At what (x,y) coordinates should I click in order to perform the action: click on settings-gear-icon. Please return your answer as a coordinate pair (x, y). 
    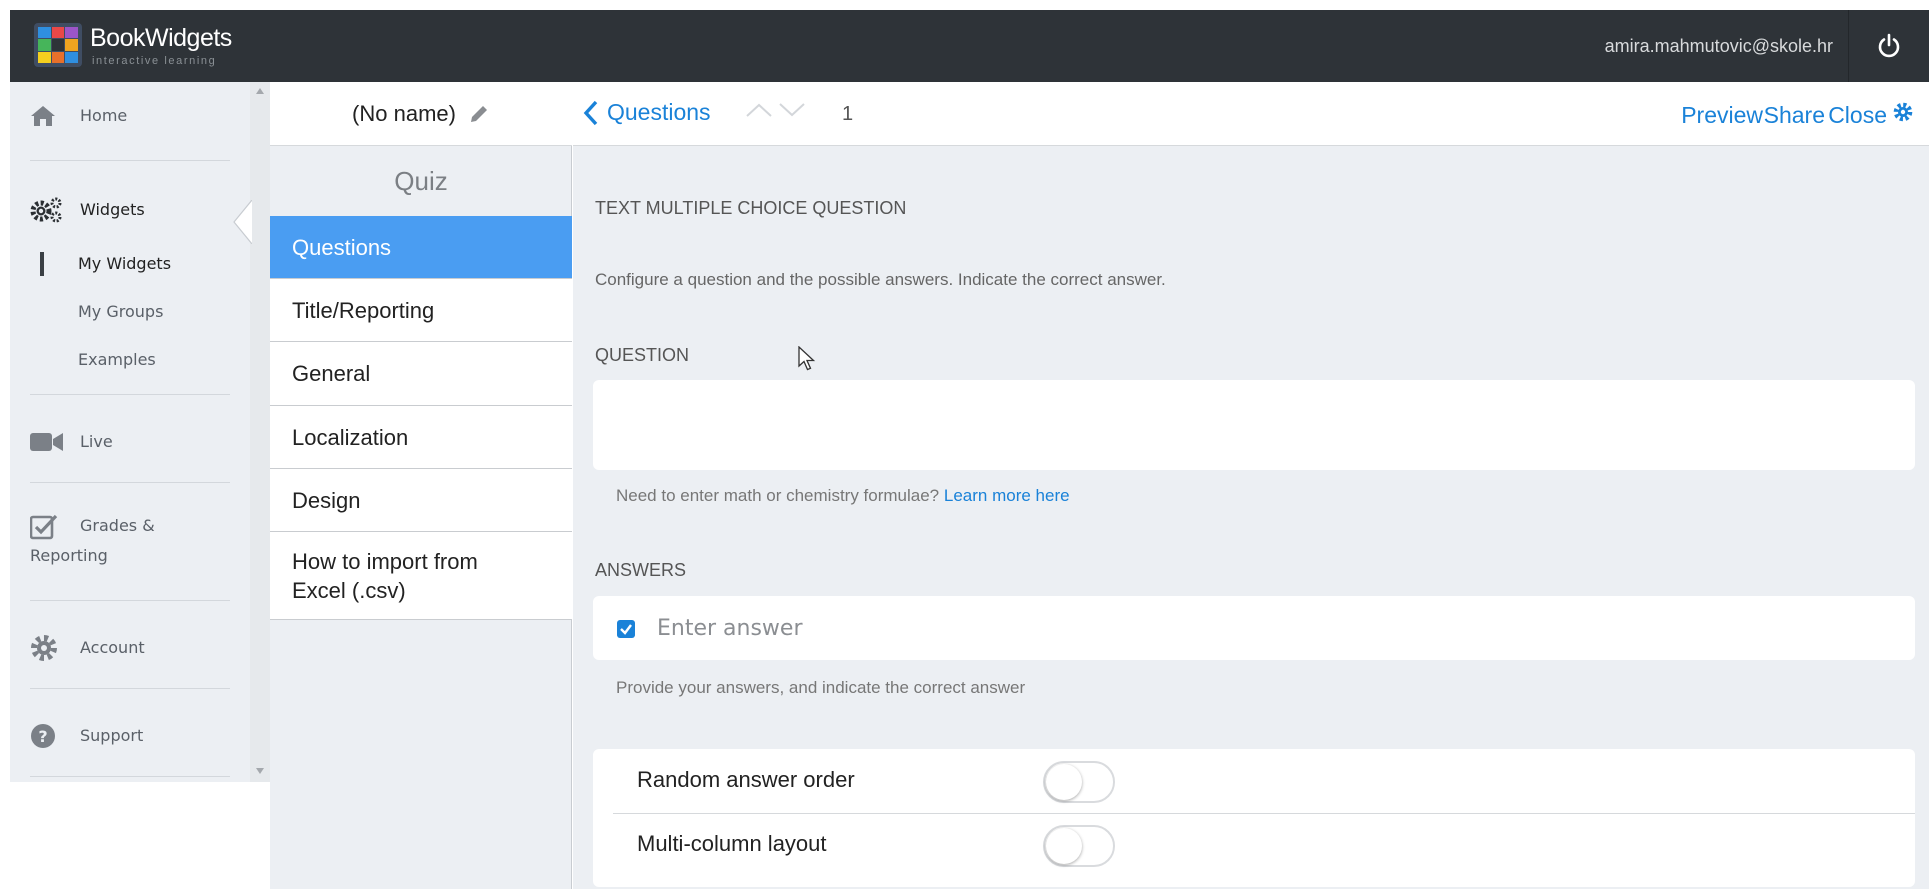
    Looking at the image, I should click on (1903, 112).